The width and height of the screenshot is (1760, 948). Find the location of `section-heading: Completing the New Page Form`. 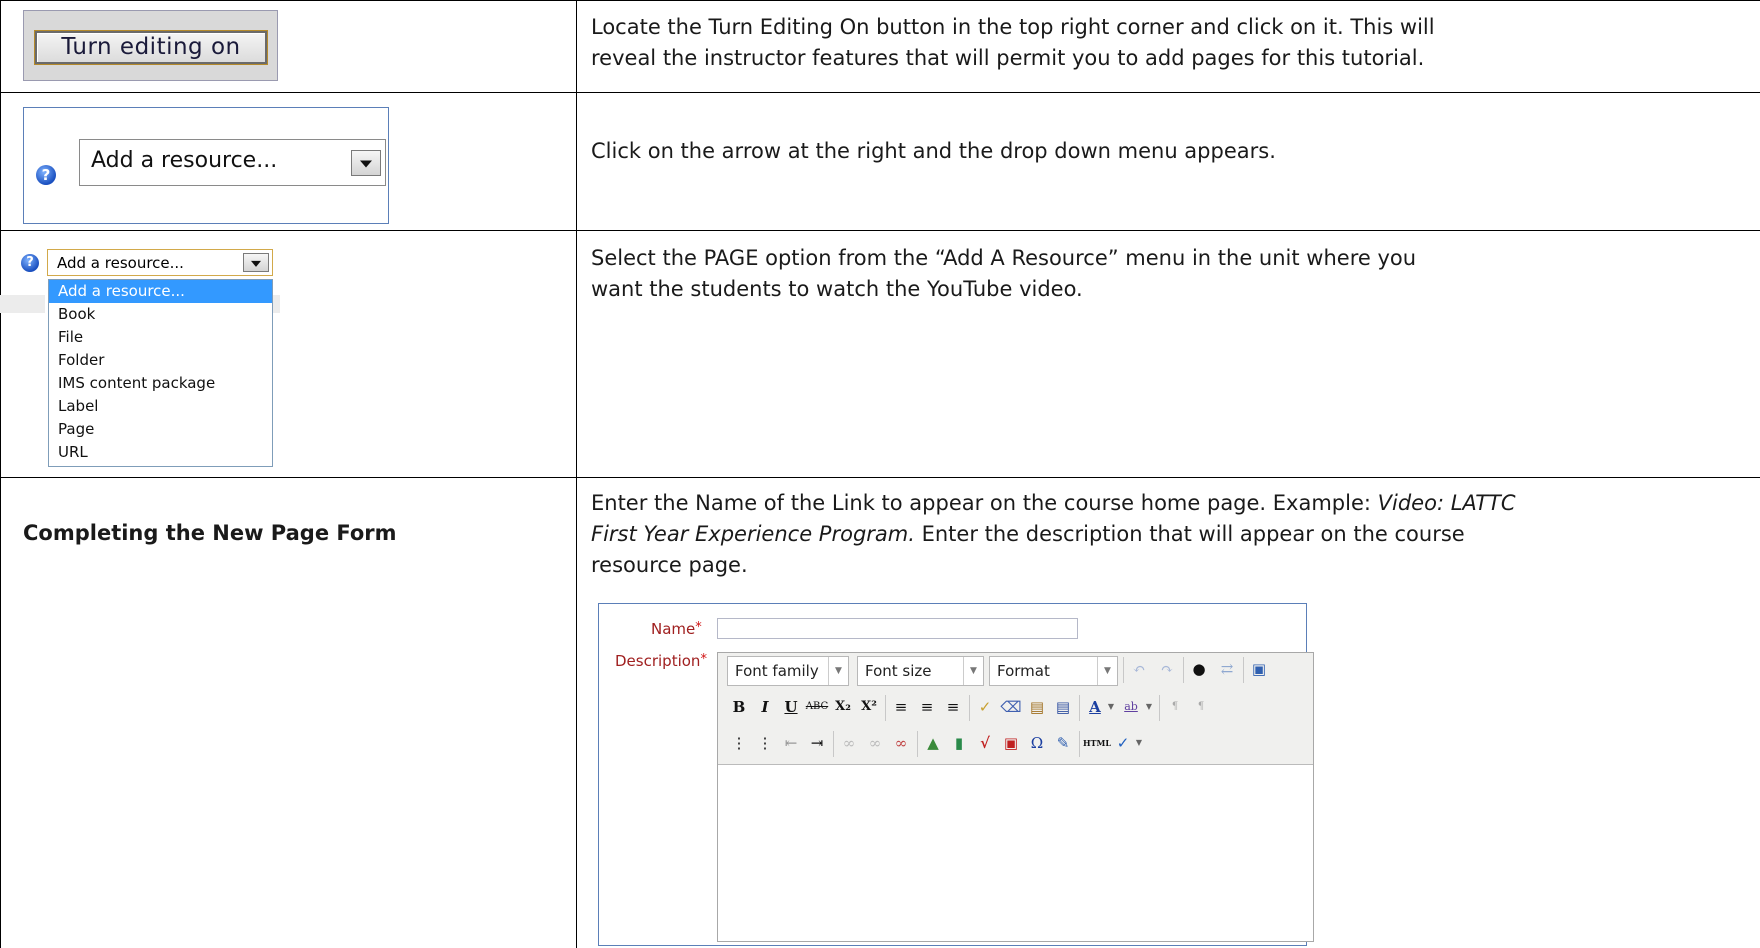

section-heading: Completing the New Page Form is located at coordinates (210, 533).